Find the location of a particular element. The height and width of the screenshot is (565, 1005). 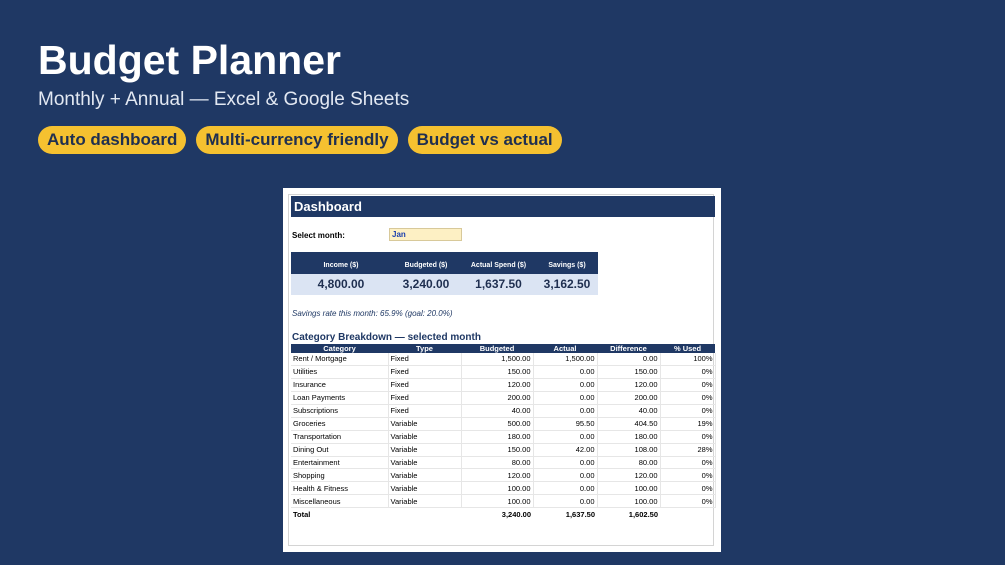

cell-difference: 180.00 is located at coordinates (629, 437).